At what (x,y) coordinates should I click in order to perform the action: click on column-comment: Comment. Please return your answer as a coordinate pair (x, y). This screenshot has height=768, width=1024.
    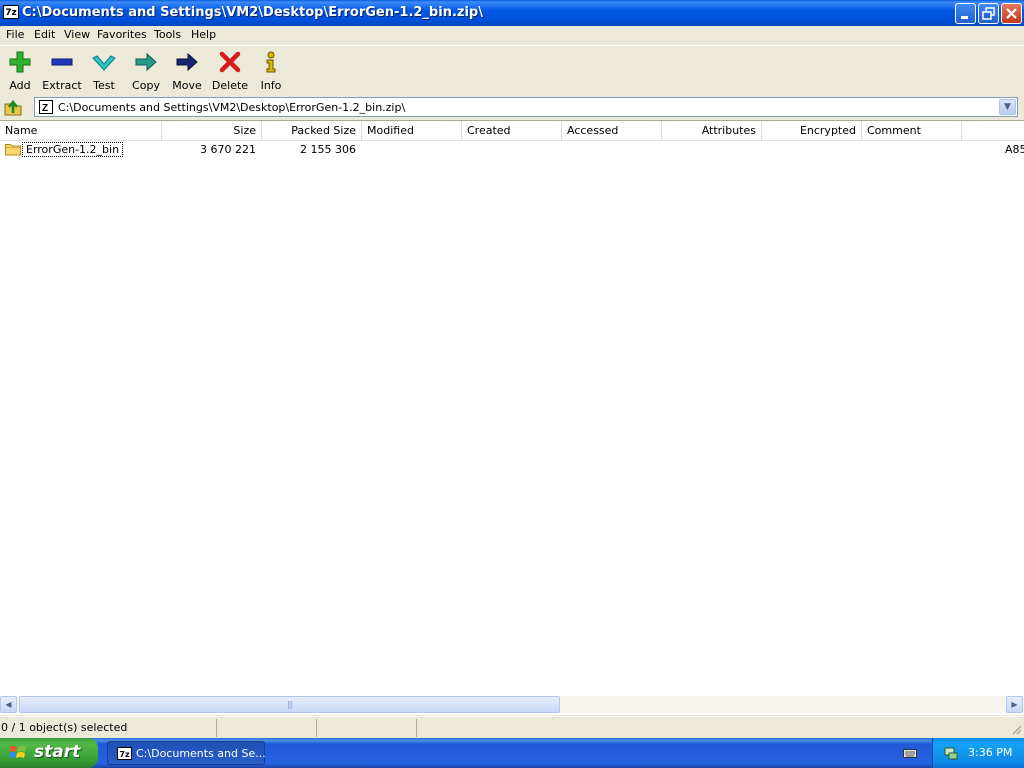
    Looking at the image, I should click on (912, 130).